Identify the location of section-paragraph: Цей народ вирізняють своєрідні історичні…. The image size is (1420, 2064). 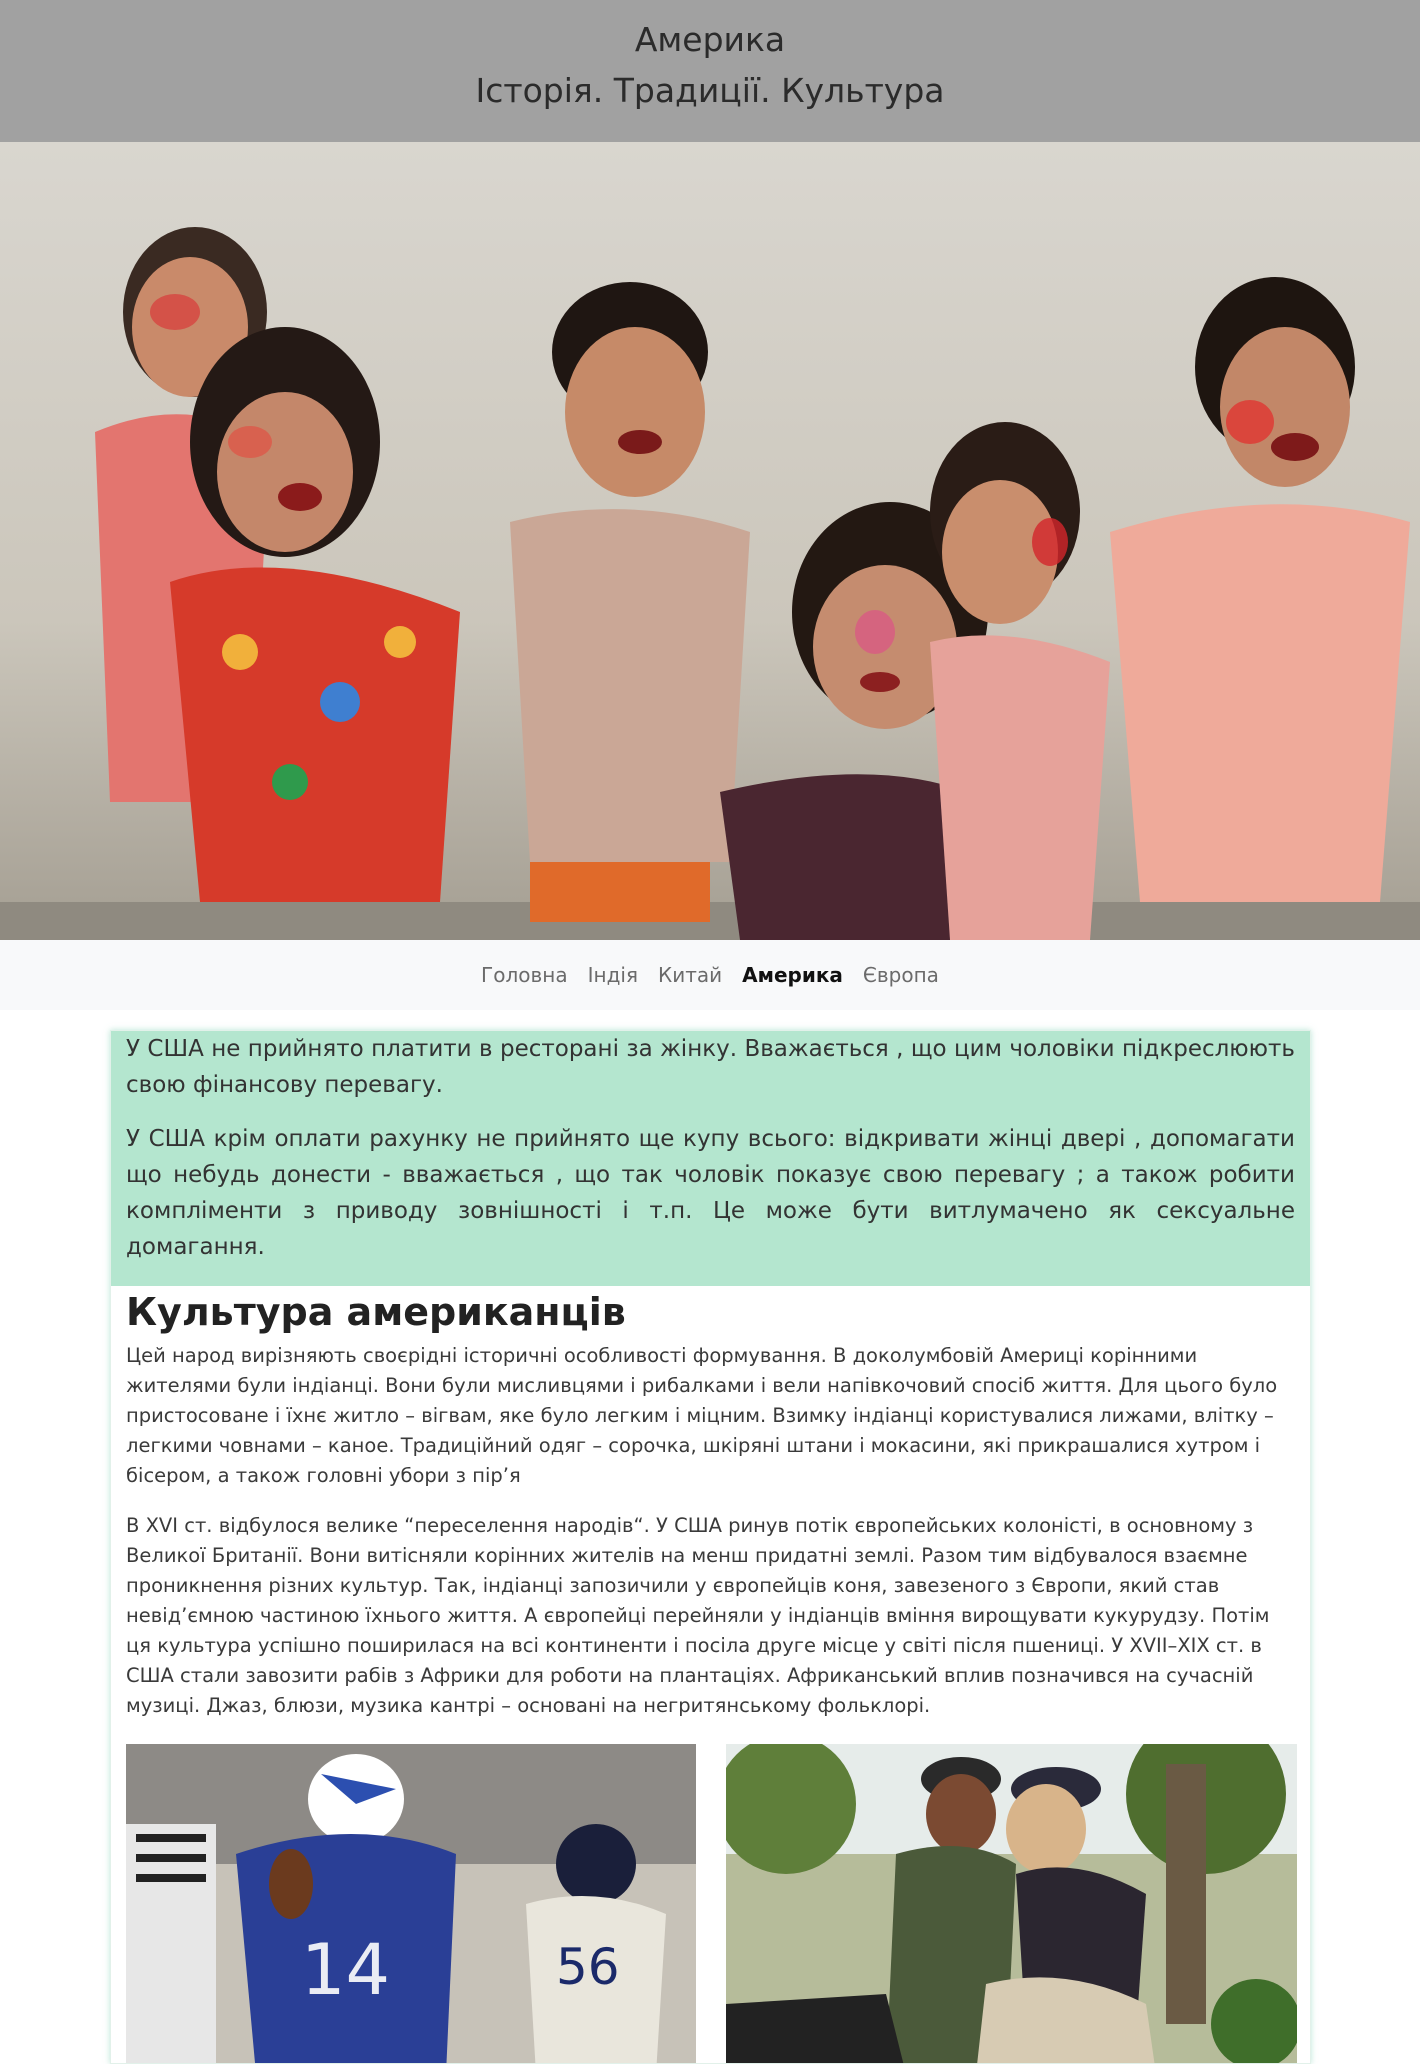
(702, 1415).